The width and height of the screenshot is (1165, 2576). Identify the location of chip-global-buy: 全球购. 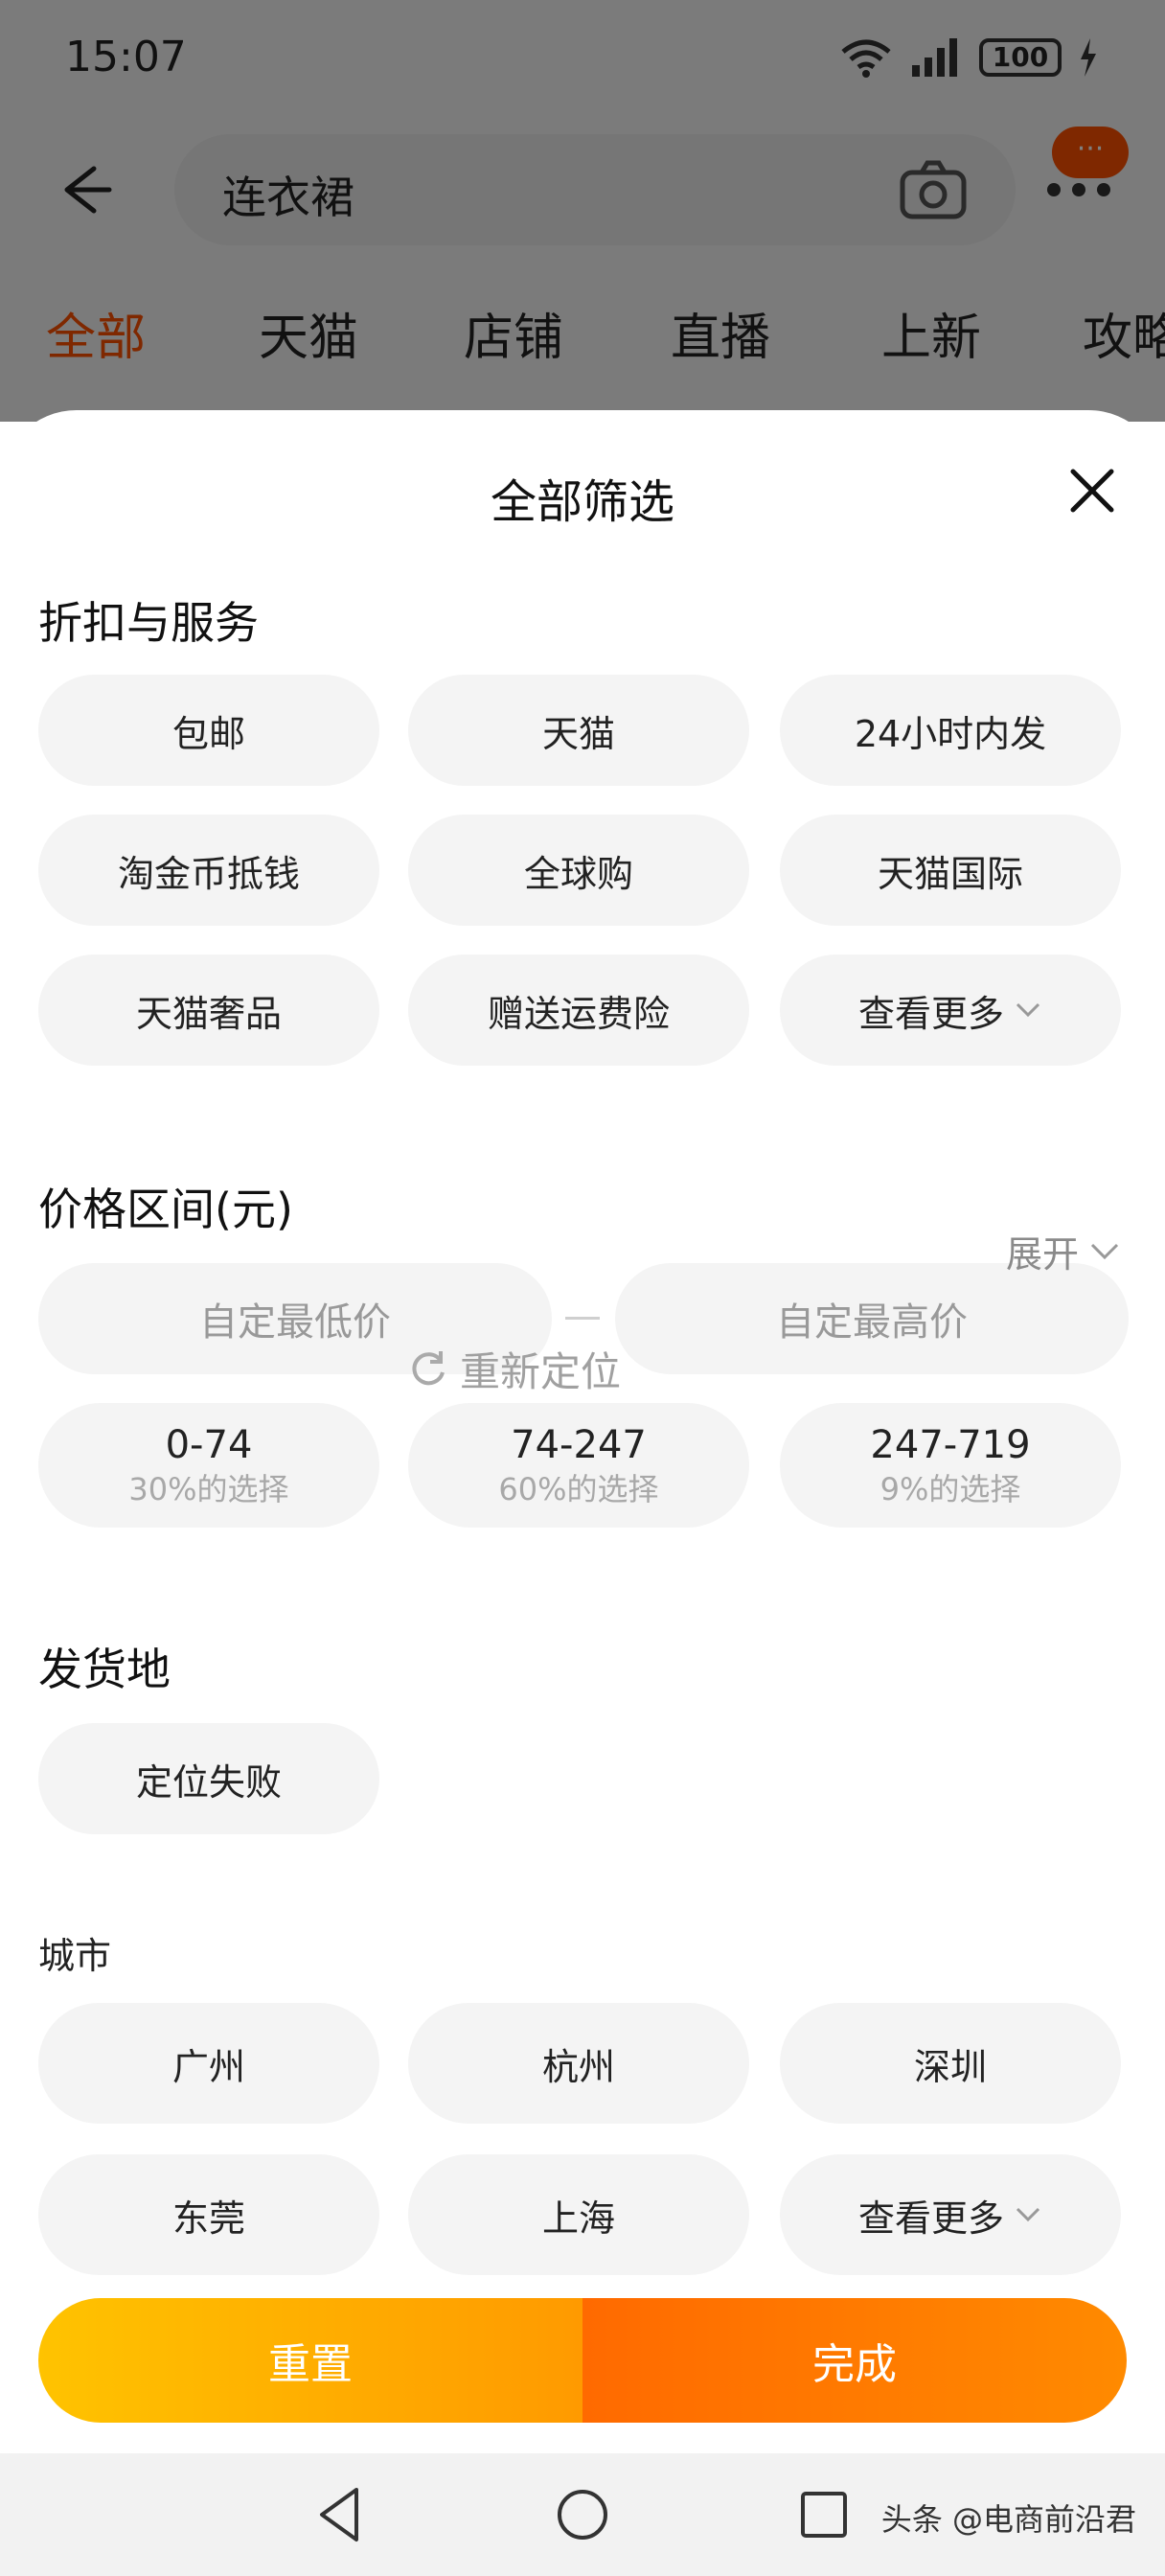
(578, 870).